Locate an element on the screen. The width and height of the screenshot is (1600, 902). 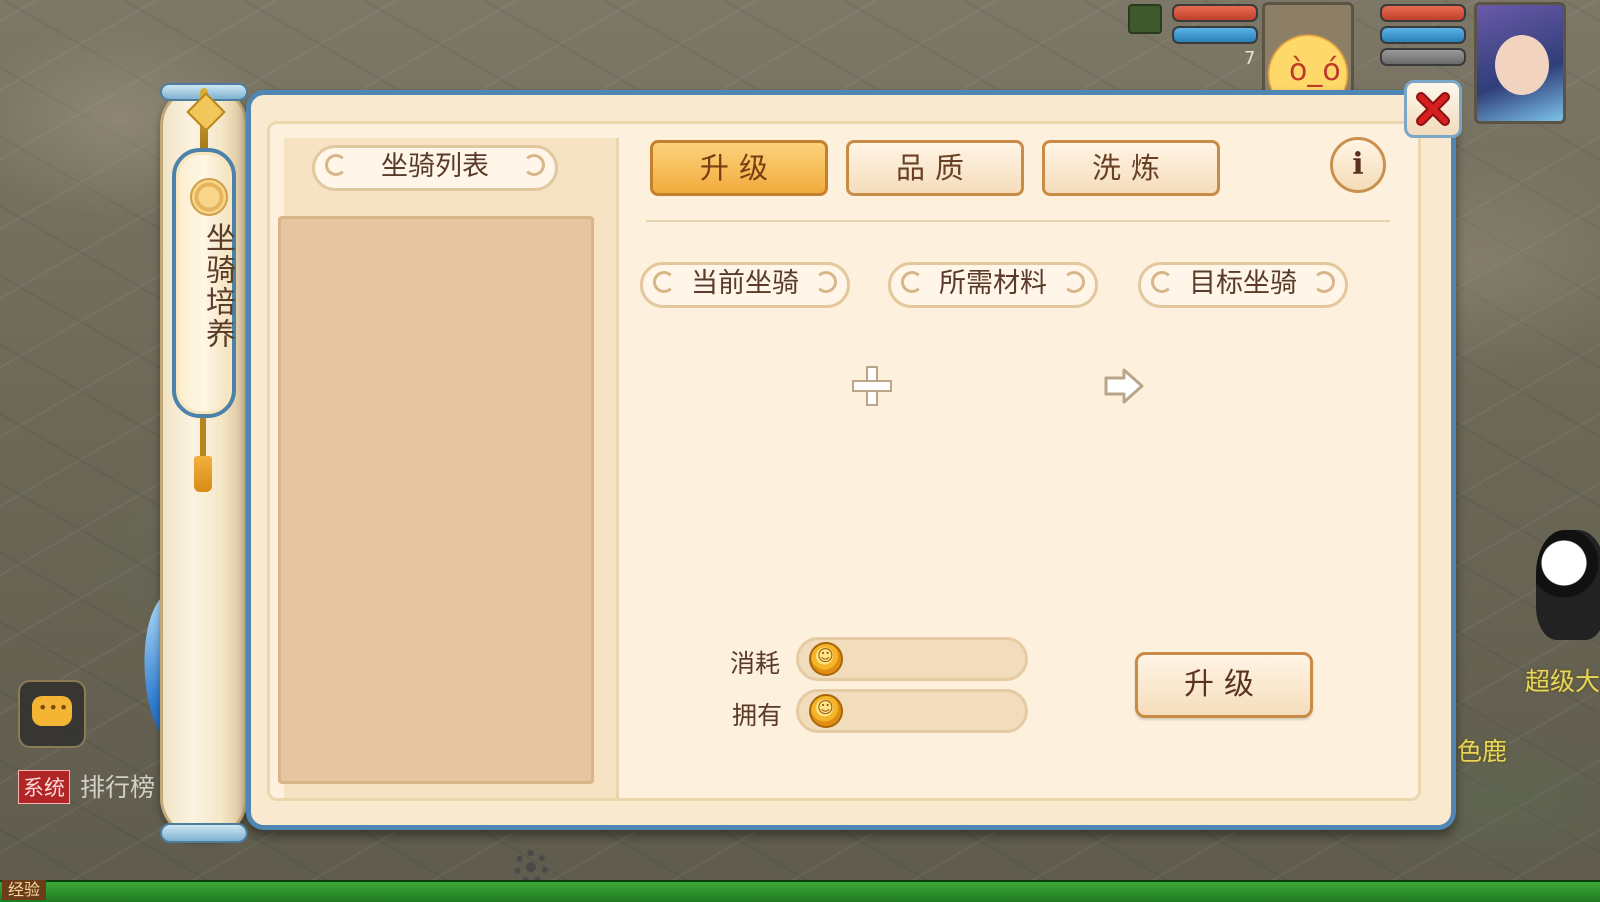
close-icon is located at coordinates (1433, 109).